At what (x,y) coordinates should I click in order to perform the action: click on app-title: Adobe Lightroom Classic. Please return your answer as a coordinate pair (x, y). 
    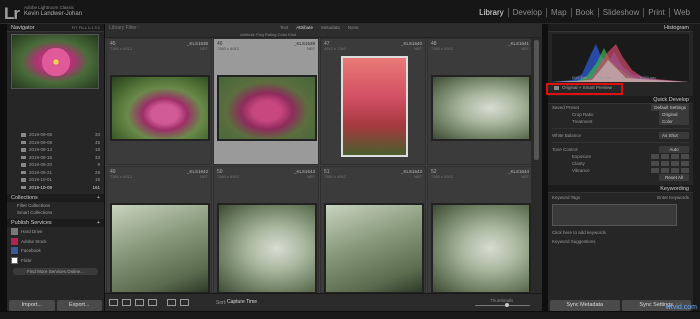
    Looking at the image, I should click on (49, 7).